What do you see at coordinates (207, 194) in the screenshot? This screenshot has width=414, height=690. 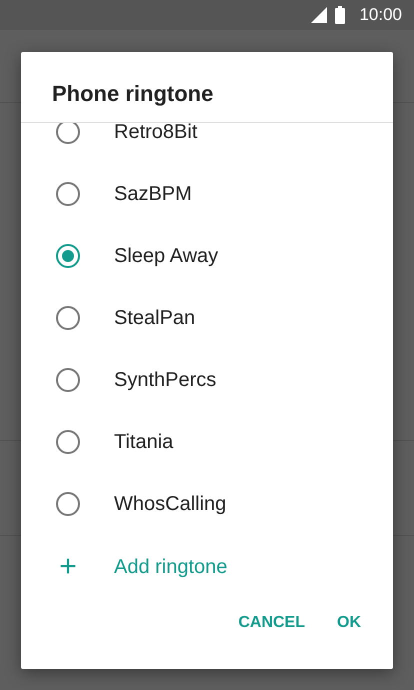 I see `ringtone-option: SazBPM` at bounding box center [207, 194].